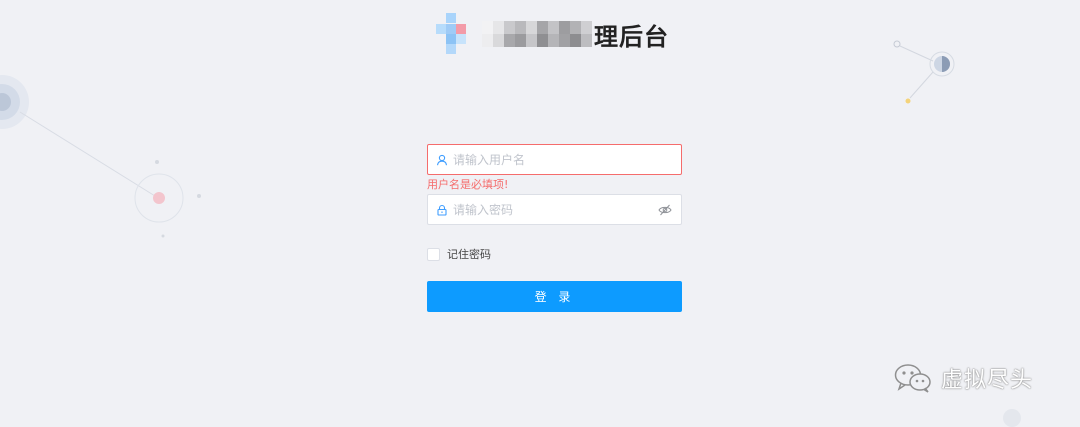  What do you see at coordinates (665, 210) in the screenshot?
I see `eye-off-icon` at bounding box center [665, 210].